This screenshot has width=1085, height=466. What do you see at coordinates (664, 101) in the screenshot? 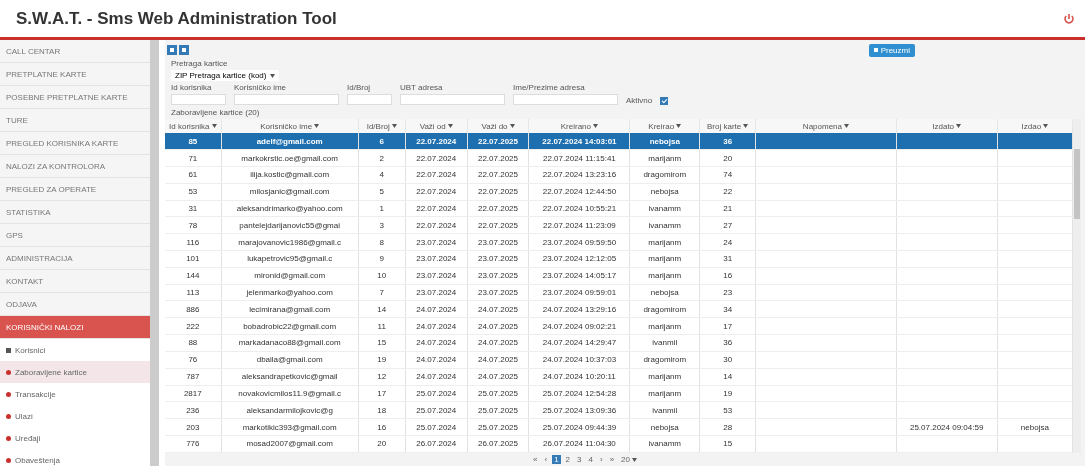
I see `active-checkbox` at bounding box center [664, 101].